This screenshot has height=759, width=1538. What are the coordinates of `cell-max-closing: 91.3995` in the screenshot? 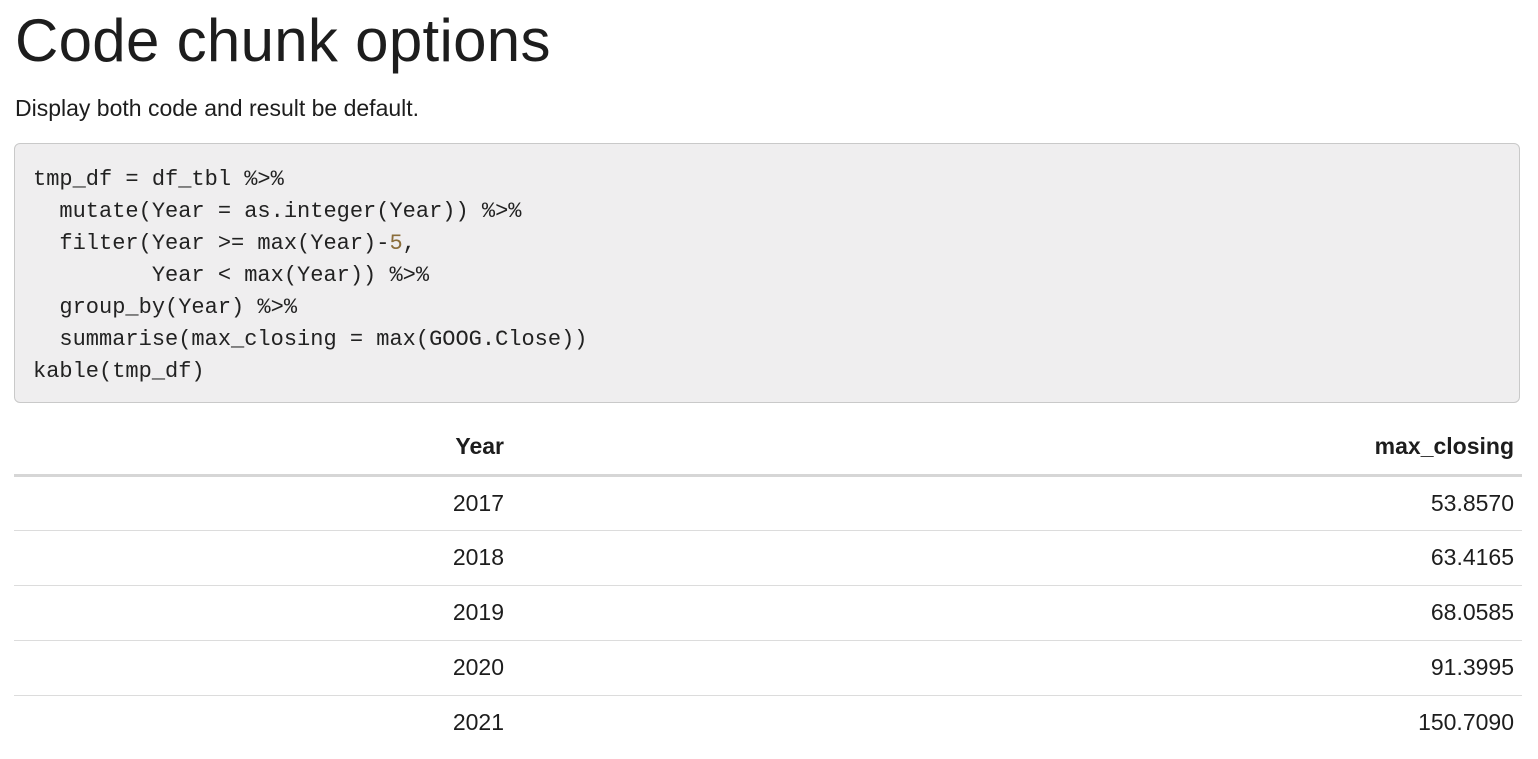 It's located at (1017, 668).